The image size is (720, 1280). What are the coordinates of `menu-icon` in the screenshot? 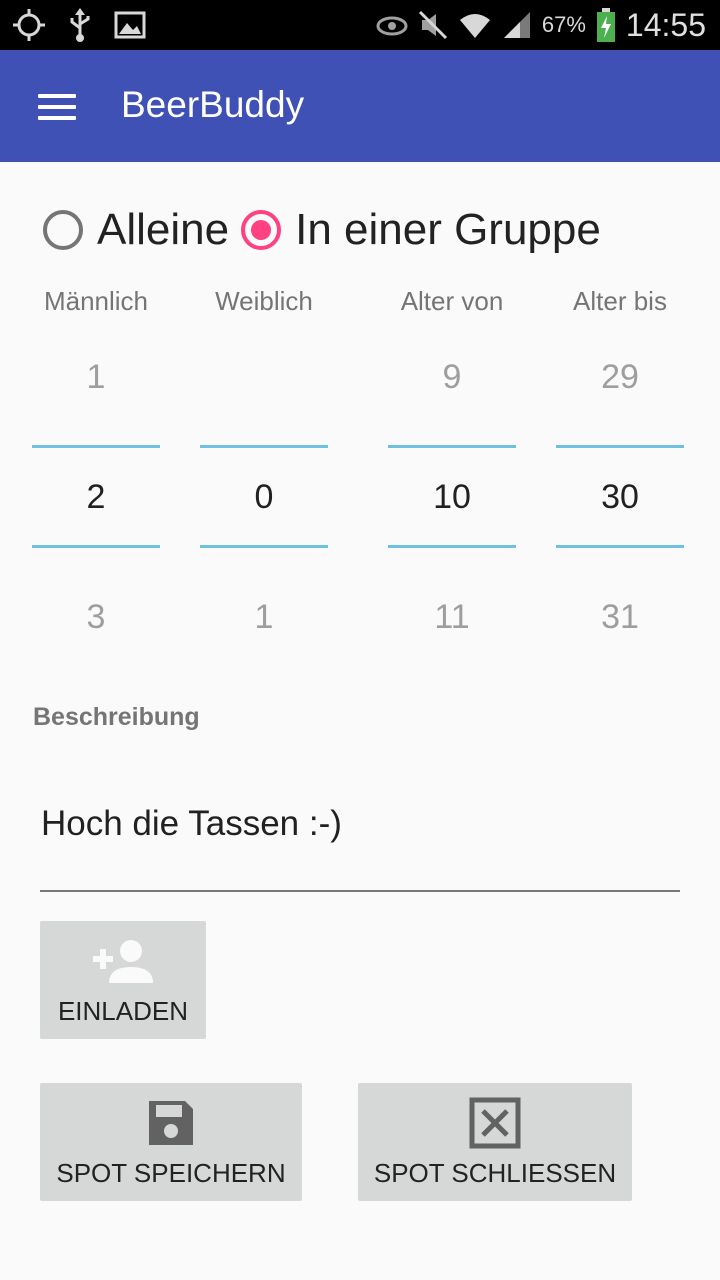 It's located at (57, 107).